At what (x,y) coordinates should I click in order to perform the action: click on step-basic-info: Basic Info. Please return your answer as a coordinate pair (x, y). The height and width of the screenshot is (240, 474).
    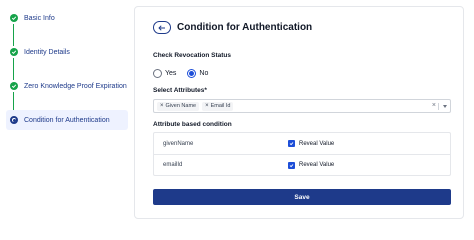
    Looking at the image, I should click on (67, 18).